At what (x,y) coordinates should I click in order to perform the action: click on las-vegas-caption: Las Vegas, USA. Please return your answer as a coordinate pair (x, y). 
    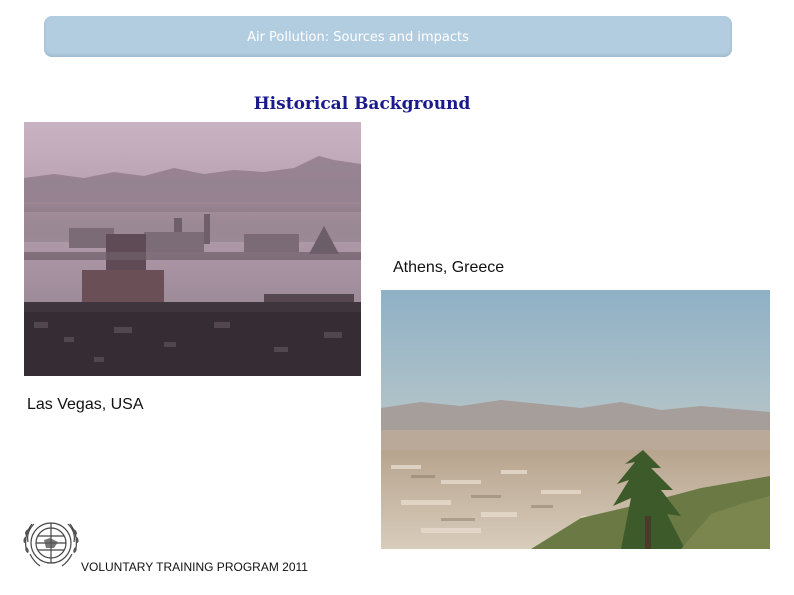
    Looking at the image, I should click on (85, 404).